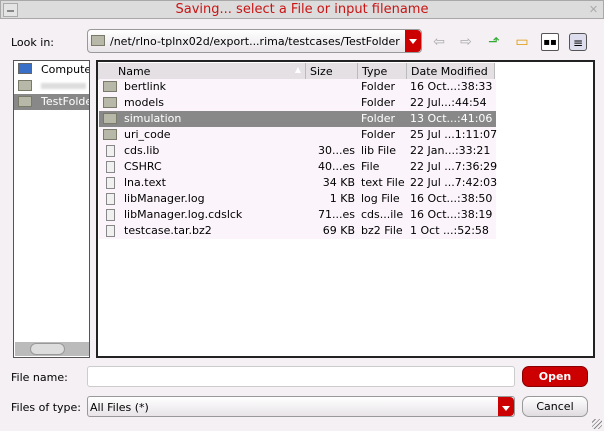  Describe the element at coordinates (522, 42) in the screenshot. I see `new-folder-icon: ▭` at that location.